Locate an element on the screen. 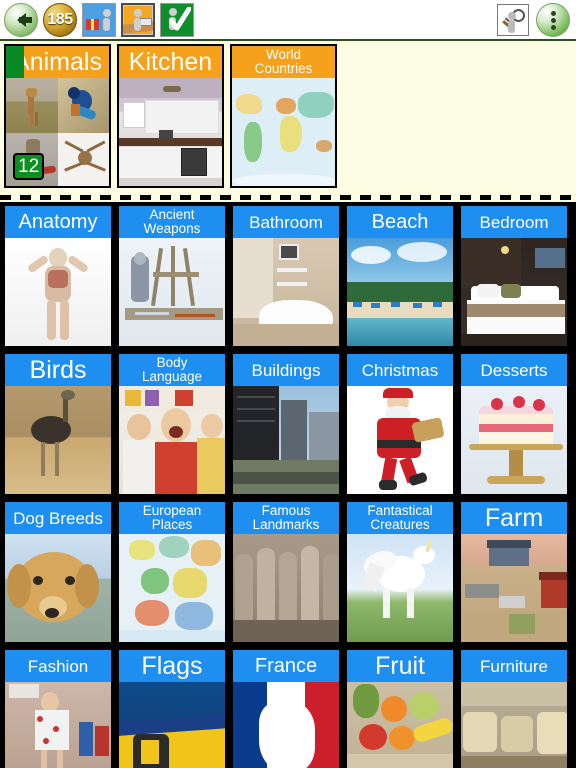 This screenshot has height=768, width=576. search-button is located at coordinates (513, 20).